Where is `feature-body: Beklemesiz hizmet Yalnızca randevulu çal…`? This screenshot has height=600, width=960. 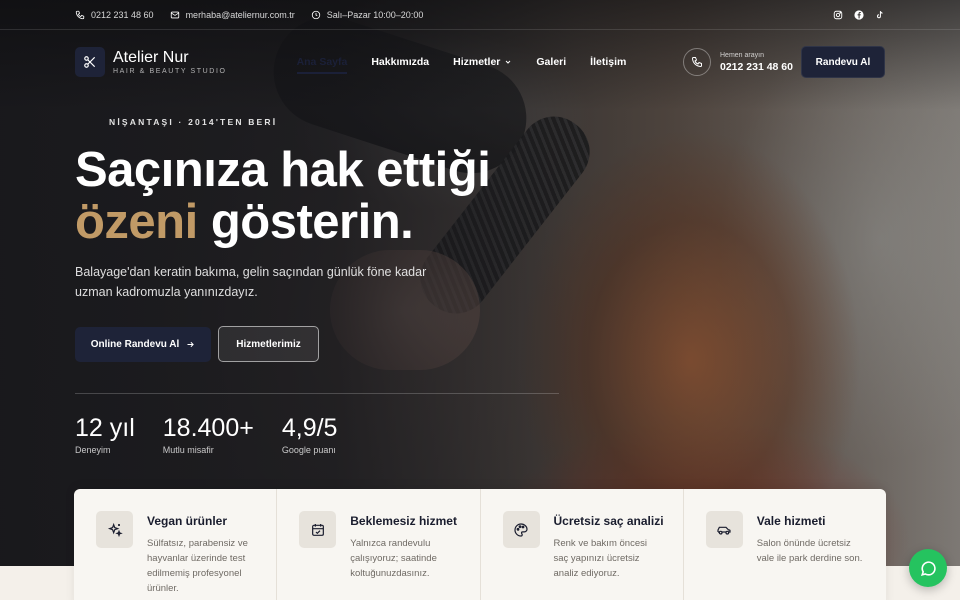
feature-body: Beklemesiz hizmet Yalnızca randevulu çal… is located at coordinates (405, 555).